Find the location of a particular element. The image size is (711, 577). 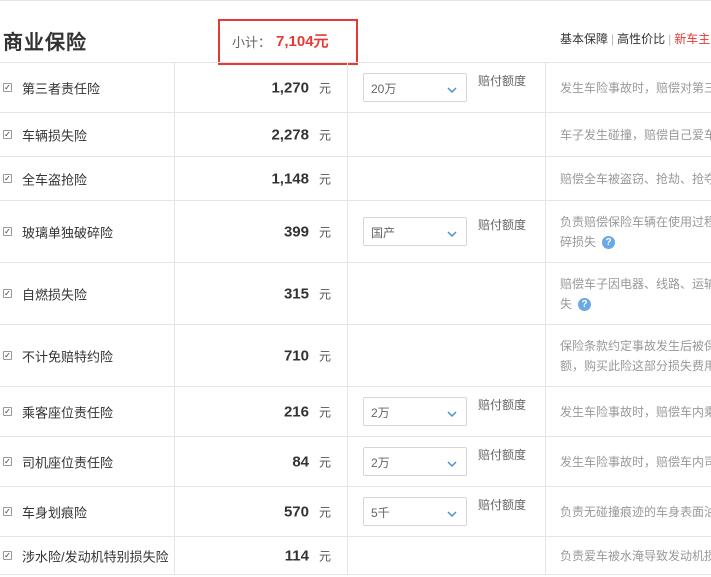

insurance-description: 赔偿车子因电器、线路、运输失? is located at coordinates (635, 294).